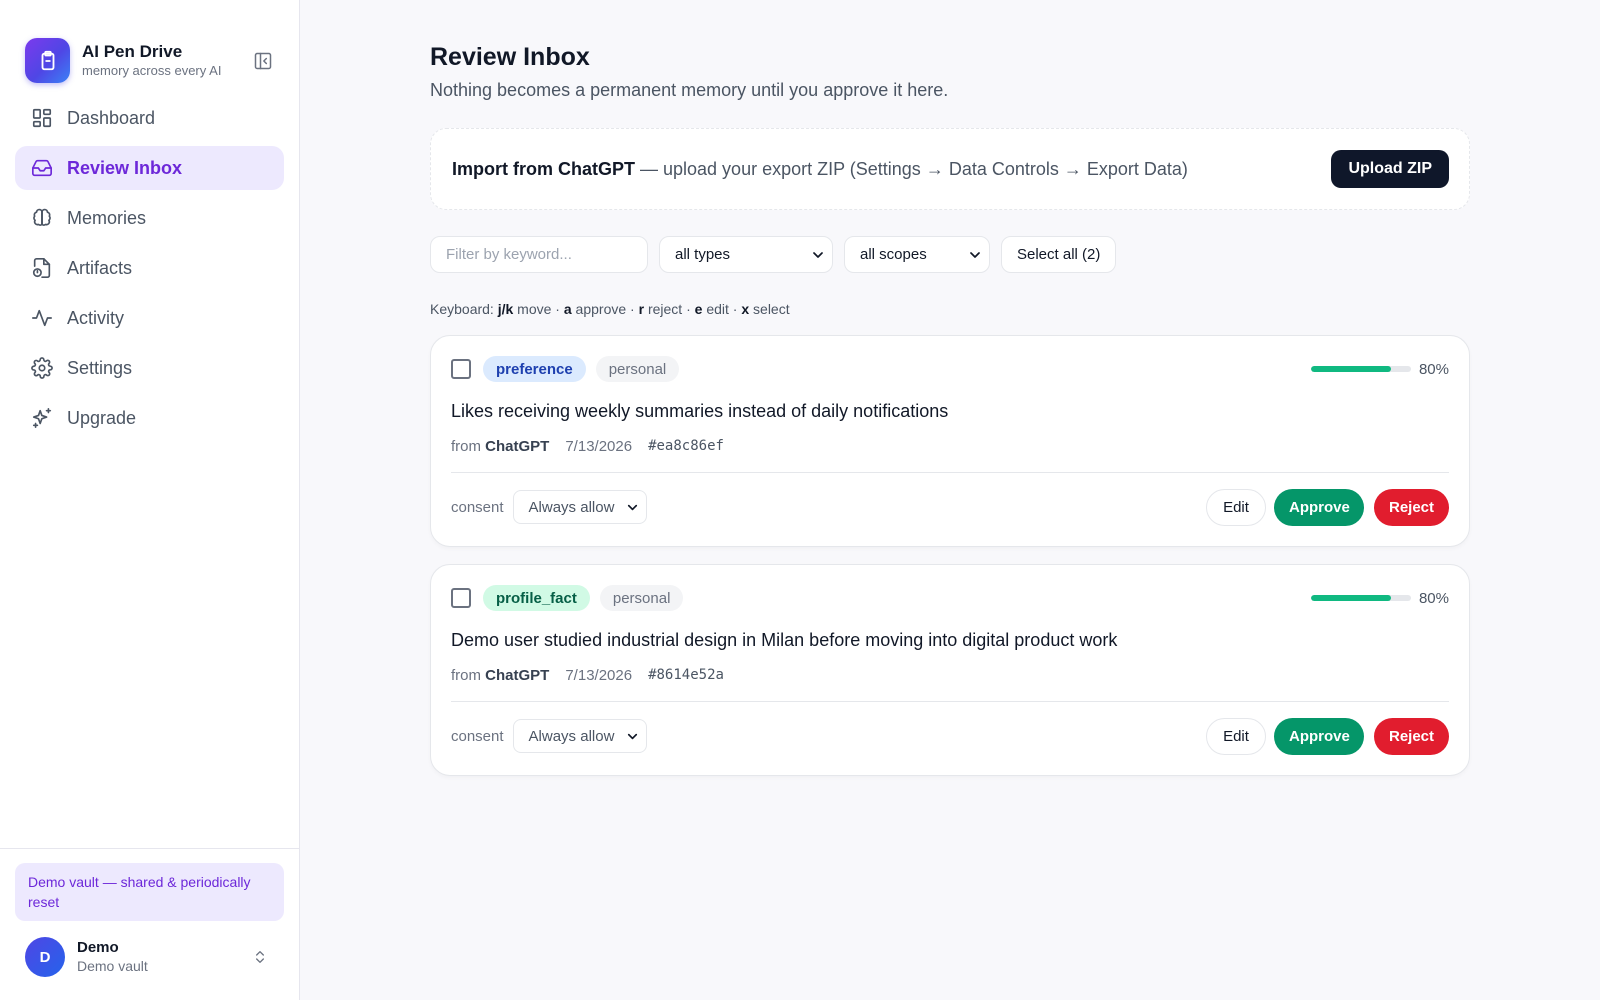  I want to click on brand-text: AI Pen Drive memory across every AI, so click(166, 61).